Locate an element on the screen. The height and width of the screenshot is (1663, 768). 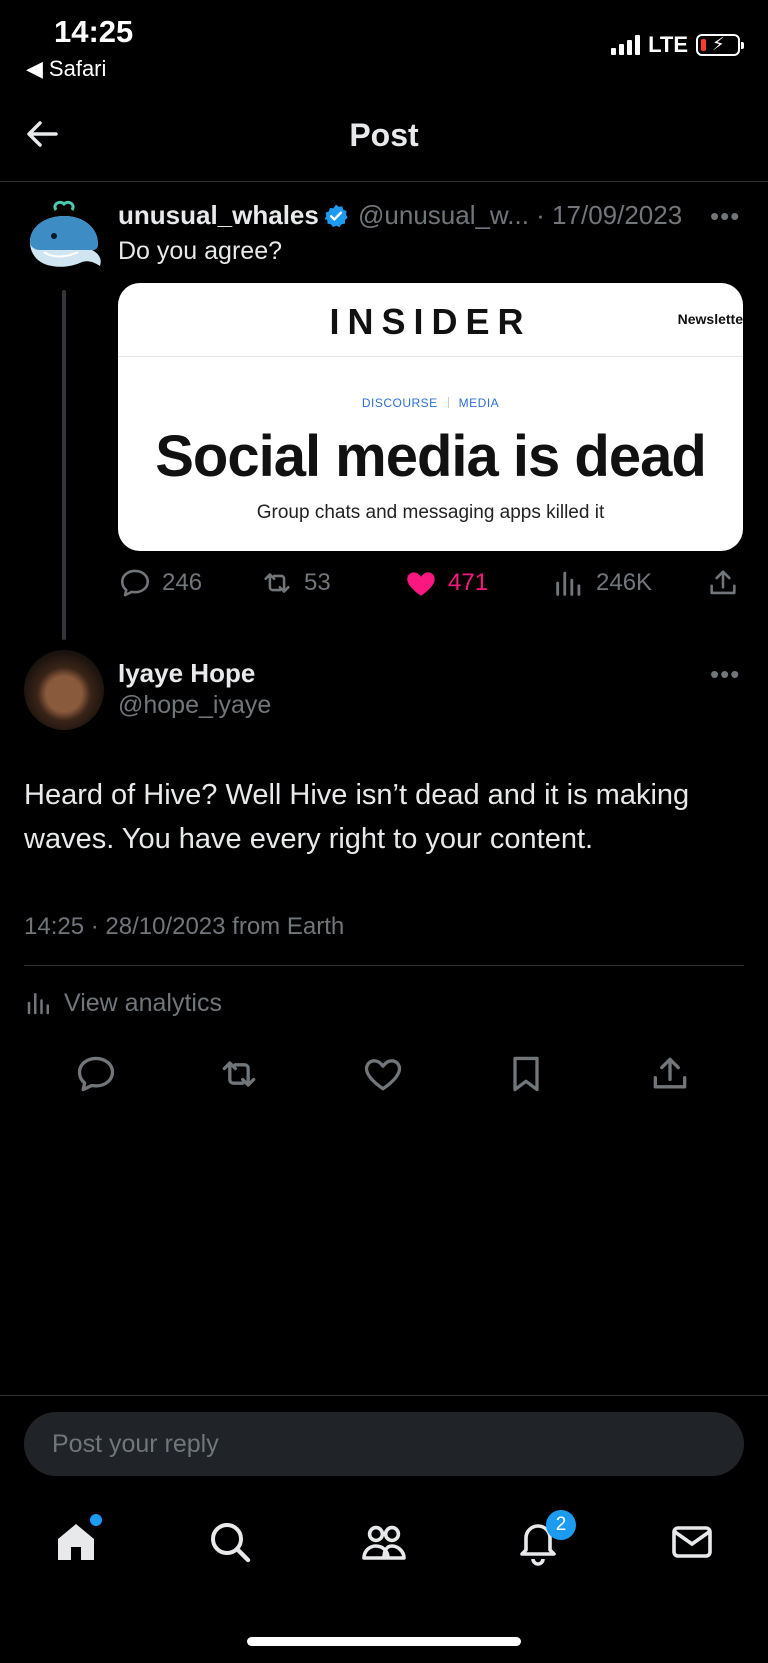
back-to-app: ◀ Safari is located at coordinates (66, 69).